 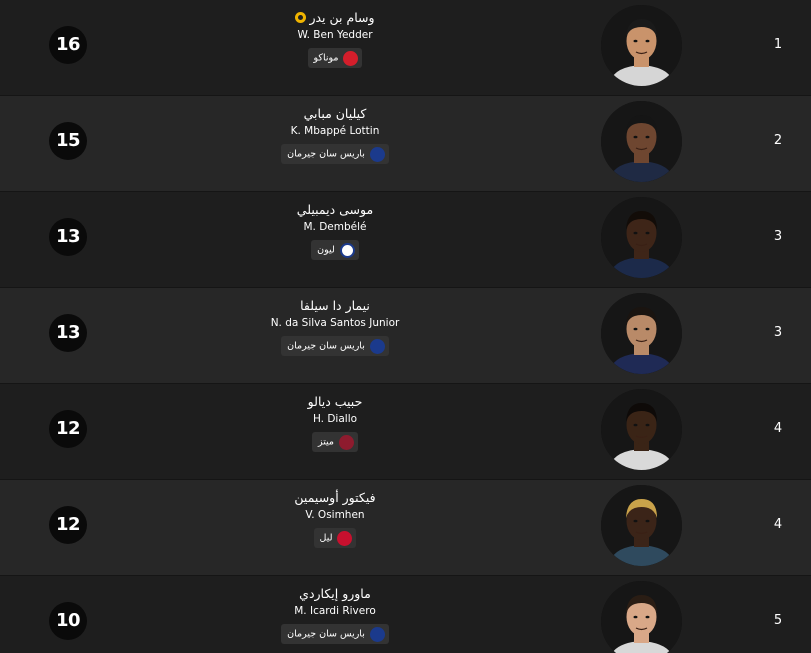 I want to click on player-name-ar-text: نيمار دا سيلفا, so click(x=335, y=305).